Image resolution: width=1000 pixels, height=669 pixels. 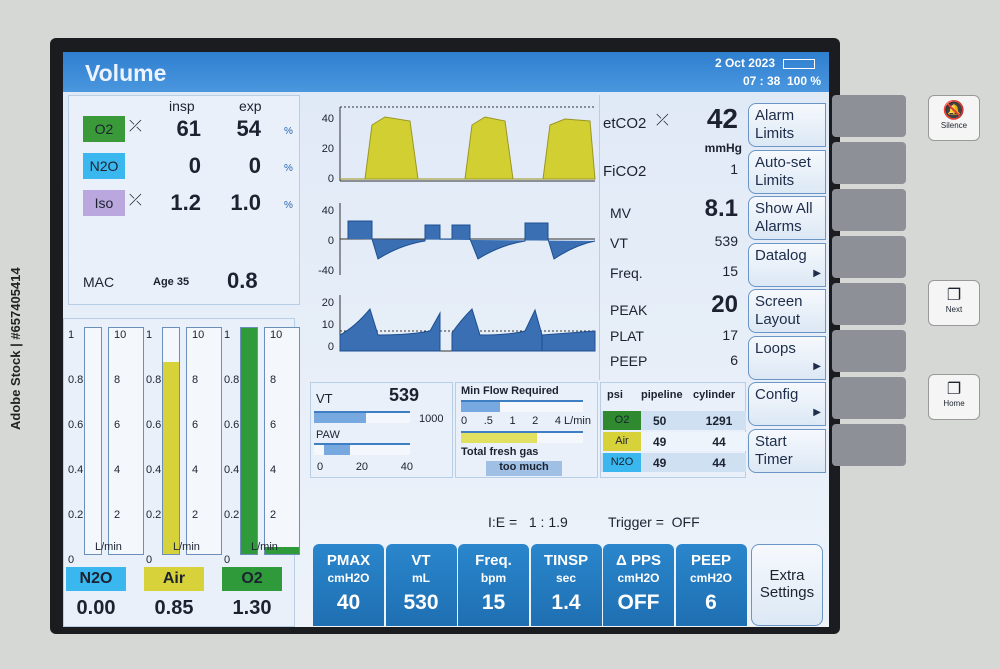 I want to click on menu-button-config: Config ▶, so click(x=787, y=404).